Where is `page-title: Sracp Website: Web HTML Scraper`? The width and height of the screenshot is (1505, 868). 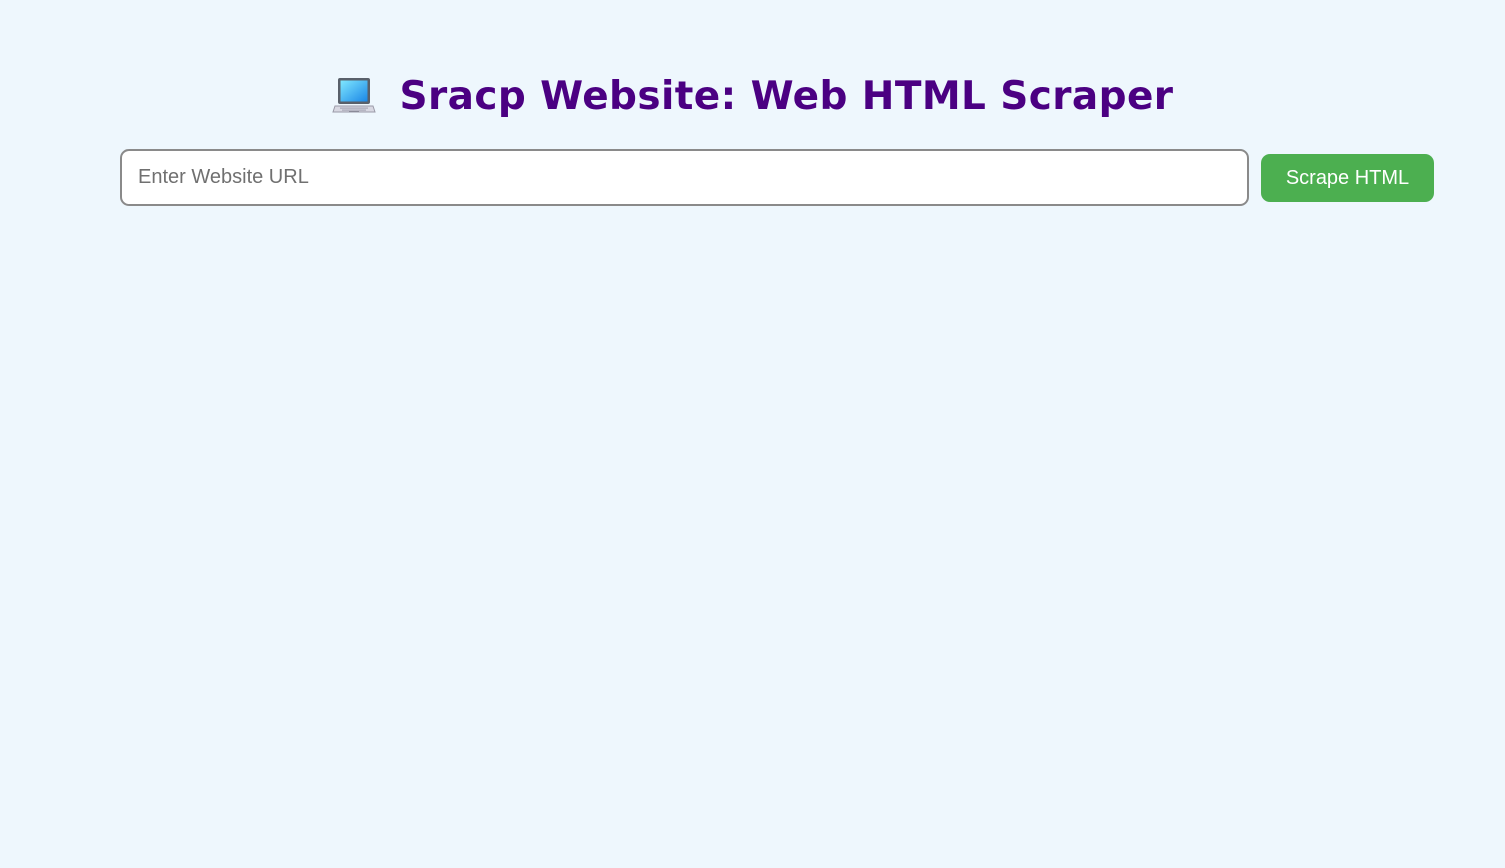 page-title: Sracp Website: Web HTML Scraper is located at coordinates (786, 96).